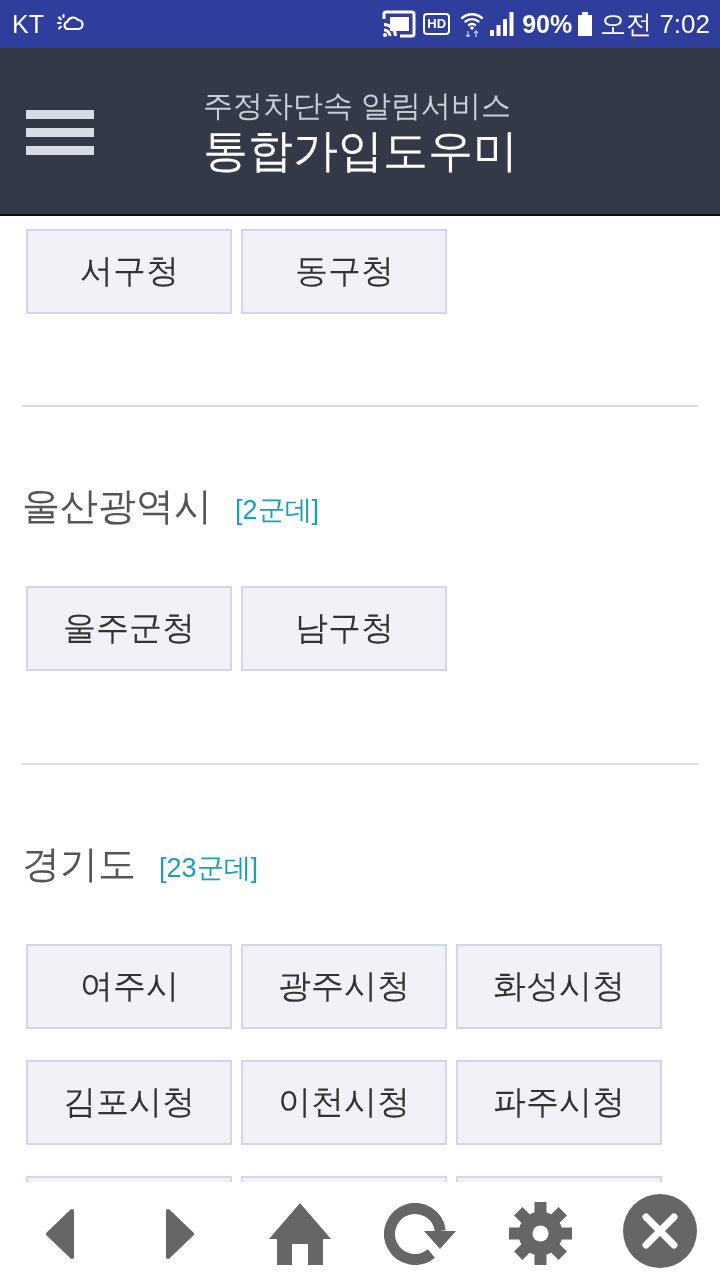 This screenshot has width=720, height=1279. What do you see at coordinates (399, 24) in the screenshot?
I see `cast-icon` at bounding box center [399, 24].